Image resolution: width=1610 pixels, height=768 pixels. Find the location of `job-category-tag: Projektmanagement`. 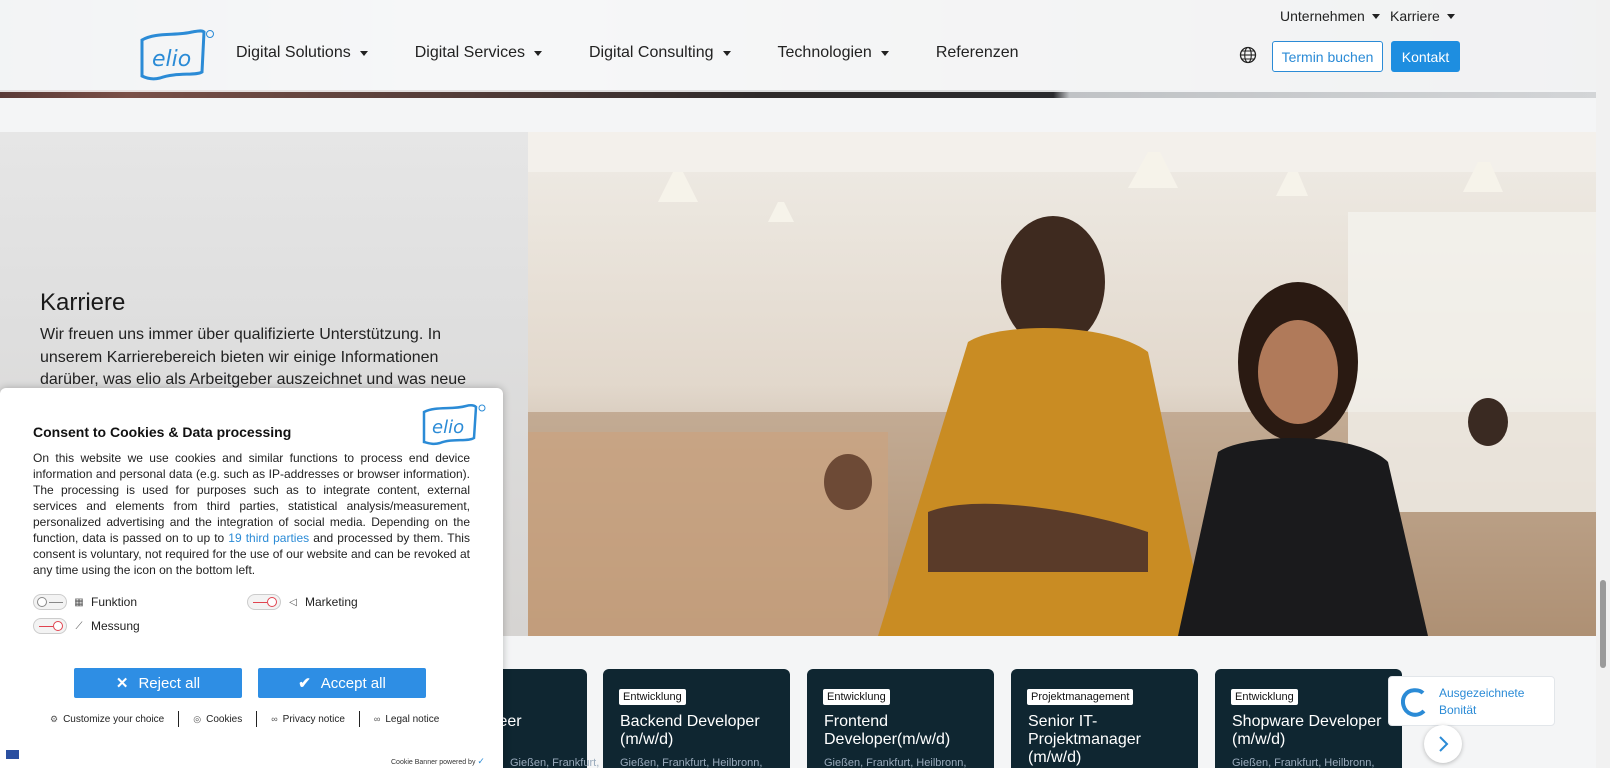

job-category-tag: Projektmanagement is located at coordinates (1080, 697).